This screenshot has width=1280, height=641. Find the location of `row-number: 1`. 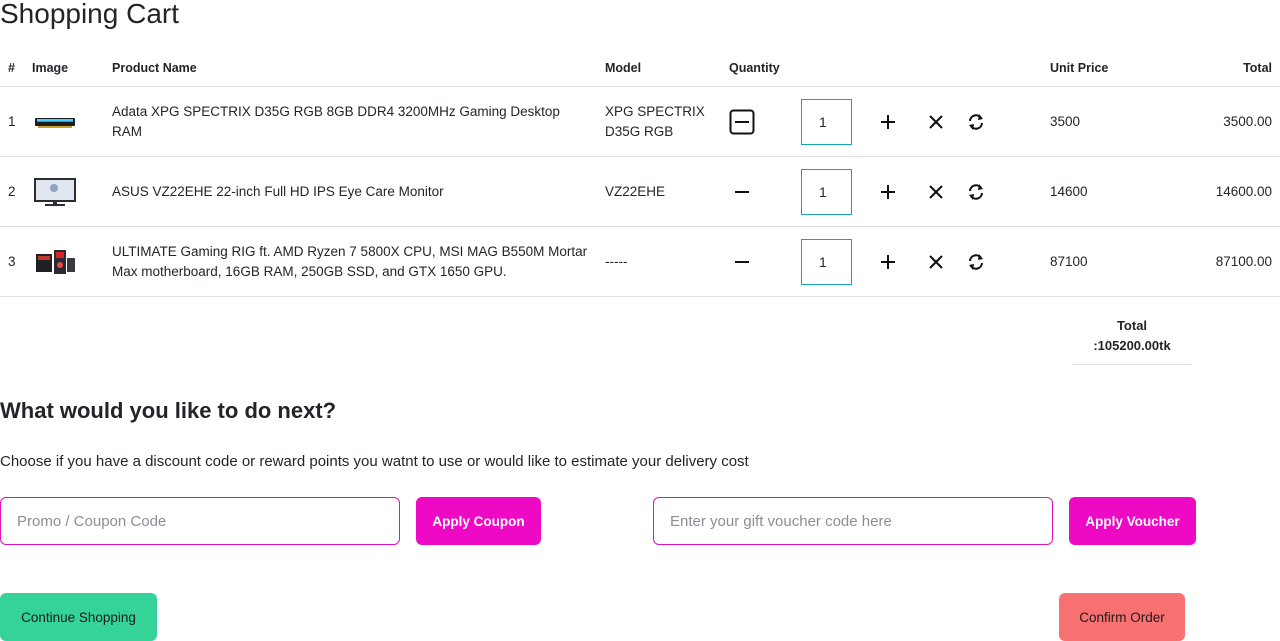

row-number: 1 is located at coordinates (12, 121).